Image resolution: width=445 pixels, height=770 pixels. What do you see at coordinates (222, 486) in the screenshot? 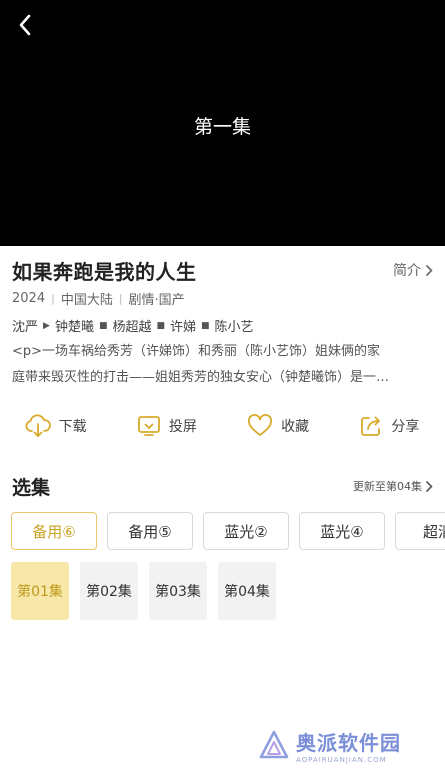
I see `episodes-header: 选集 更新至第04集` at bounding box center [222, 486].